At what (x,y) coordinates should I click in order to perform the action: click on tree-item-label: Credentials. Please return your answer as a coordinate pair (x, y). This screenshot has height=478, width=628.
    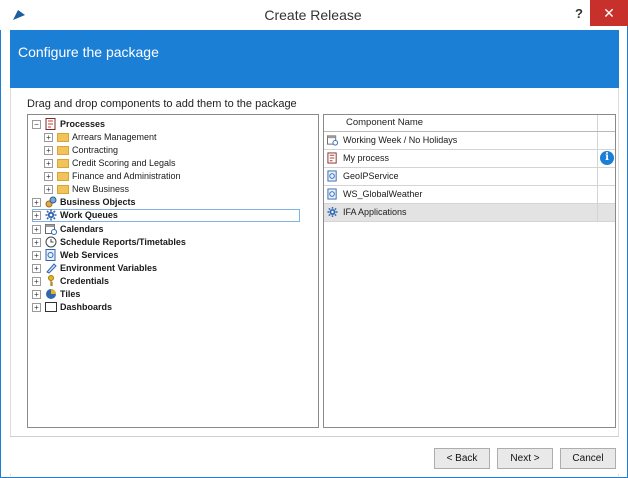
    Looking at the image, I should click on (85, 281).